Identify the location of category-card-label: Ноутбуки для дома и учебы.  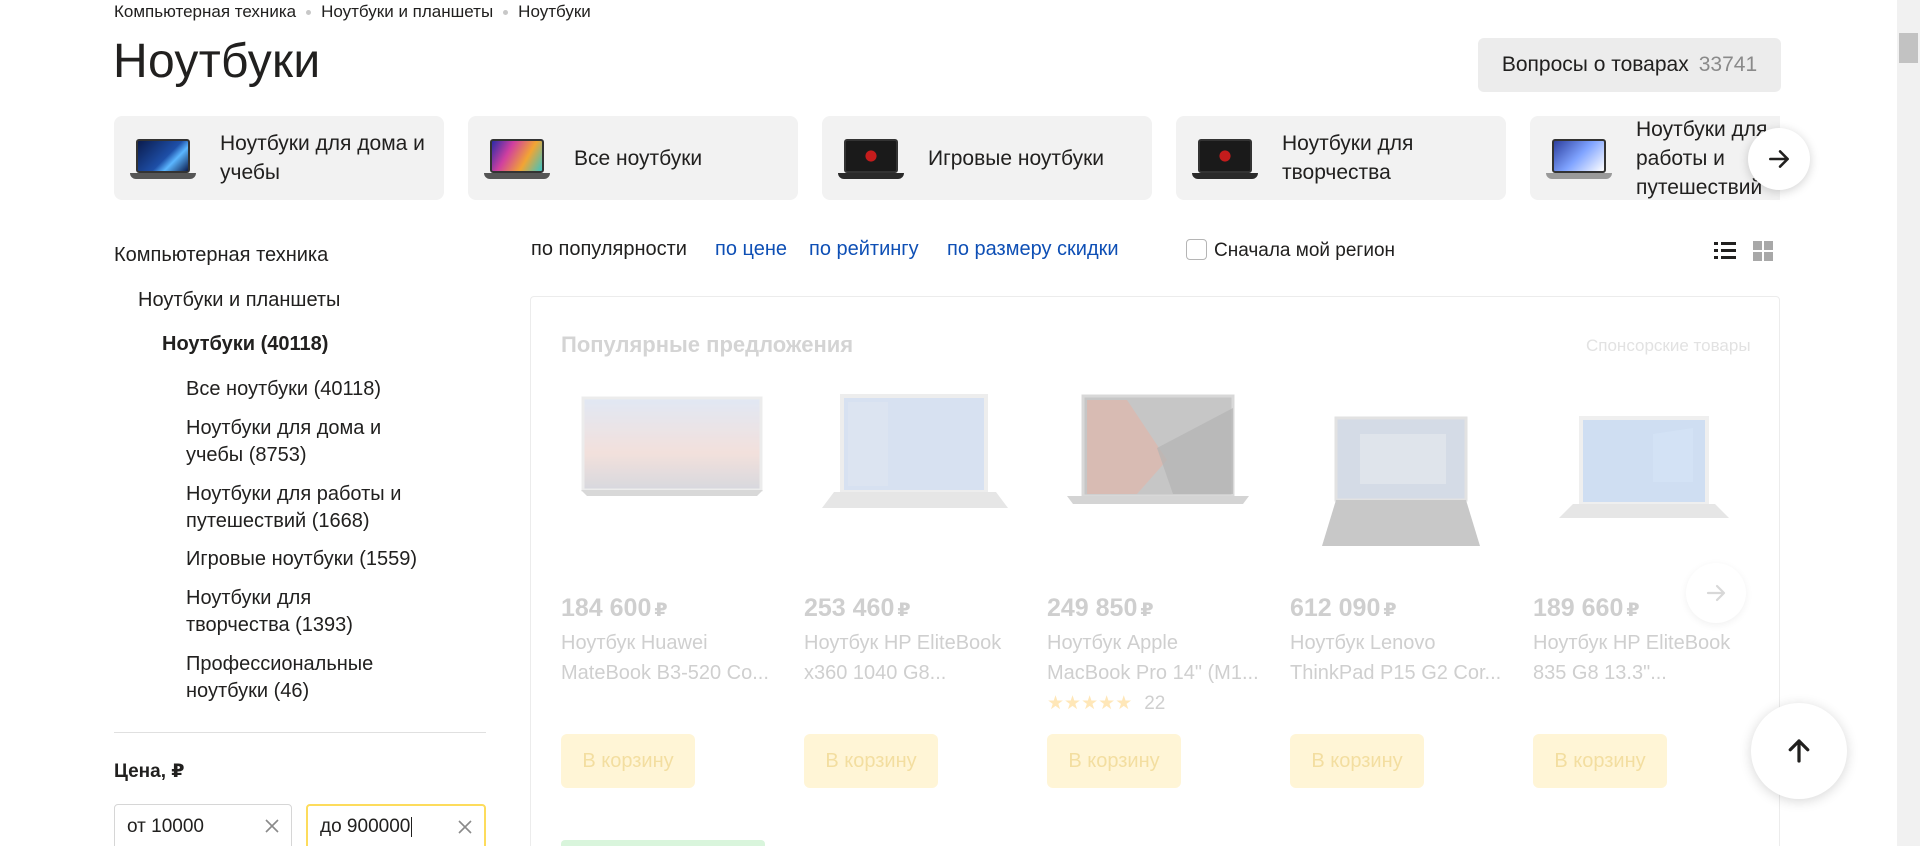
(322, 158).